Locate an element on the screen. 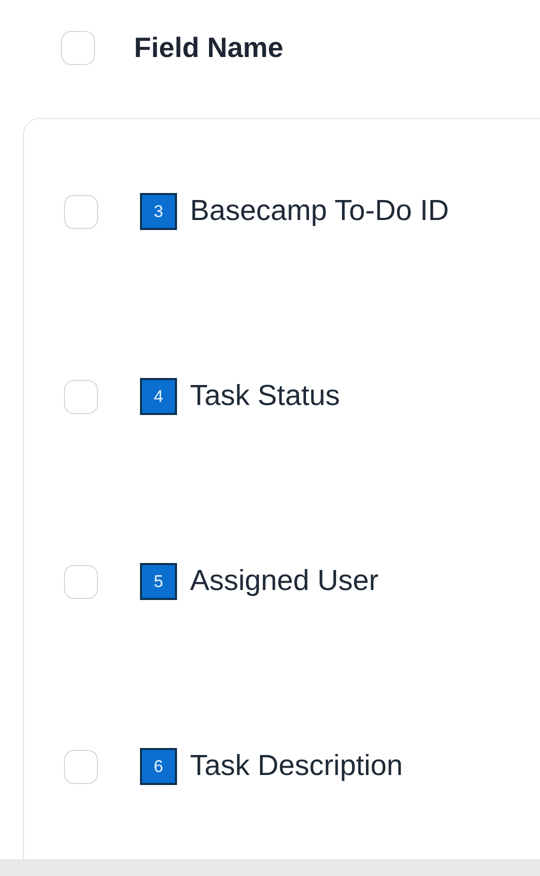 The image size is (540, 876). field-name: Basecamp To-Do ID is located at coordinates (319, 211).